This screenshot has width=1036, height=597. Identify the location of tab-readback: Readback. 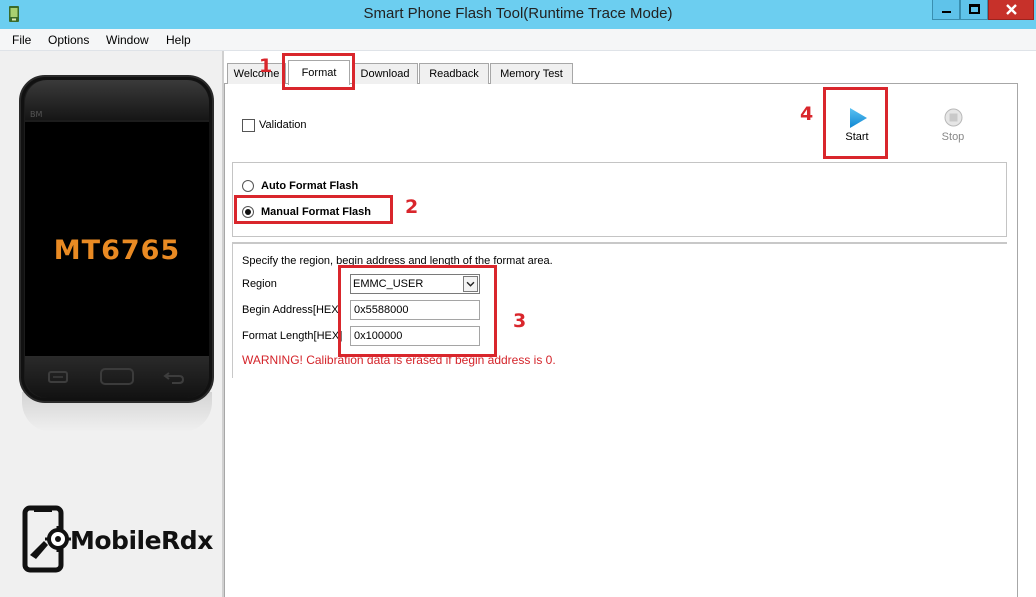
(454, 73).